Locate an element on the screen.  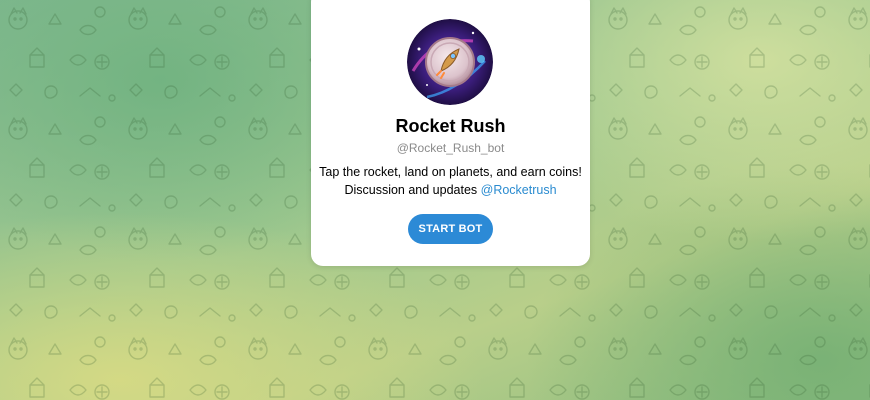
rocket-coin-icon is located at coordinates (450, 62).